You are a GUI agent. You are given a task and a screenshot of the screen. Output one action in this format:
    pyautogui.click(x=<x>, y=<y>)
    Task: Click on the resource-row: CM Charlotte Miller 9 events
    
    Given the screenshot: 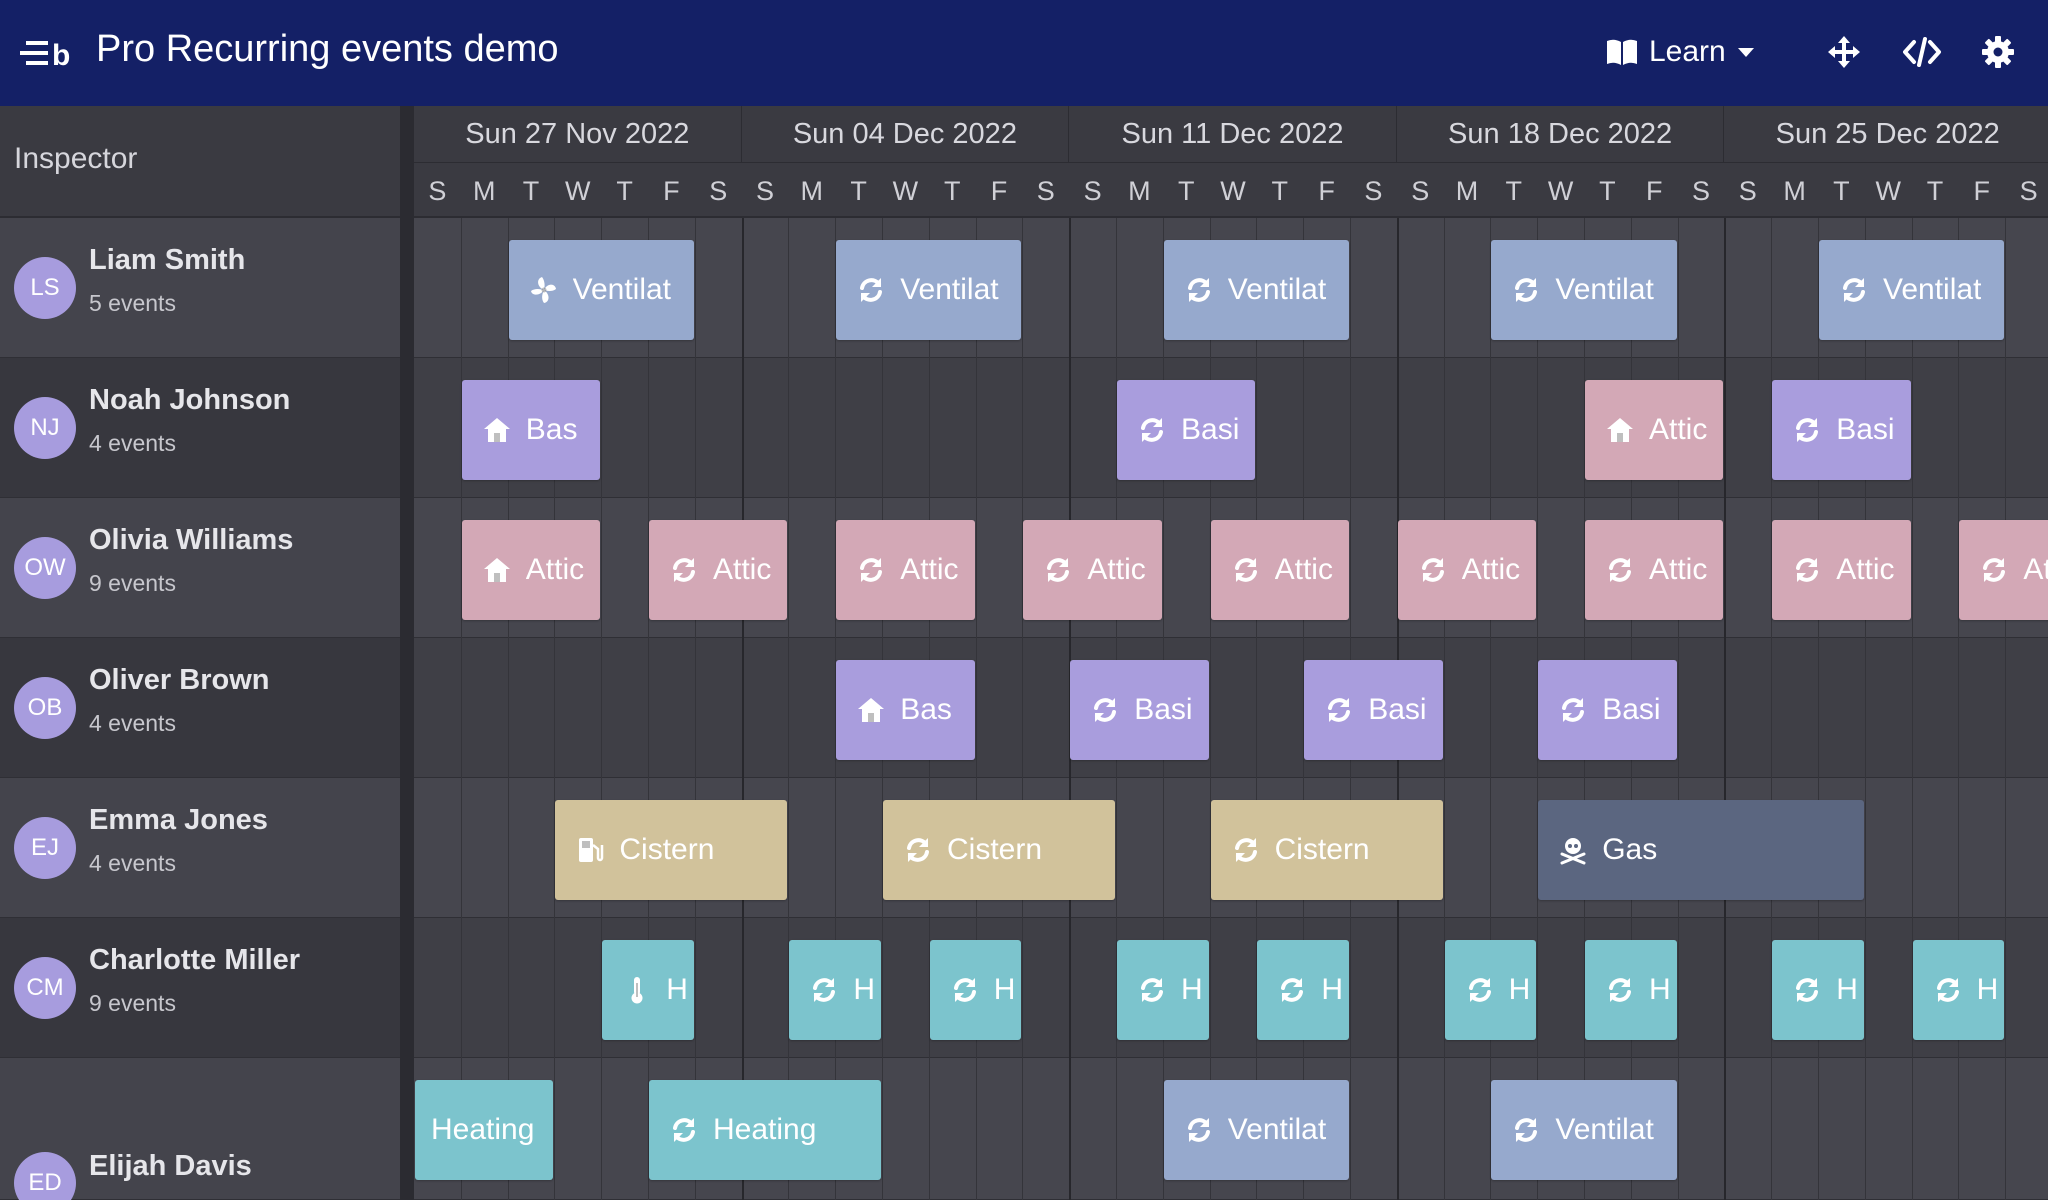 What is the action you would take?
    pyautogui.click(x=200, y=988)
    